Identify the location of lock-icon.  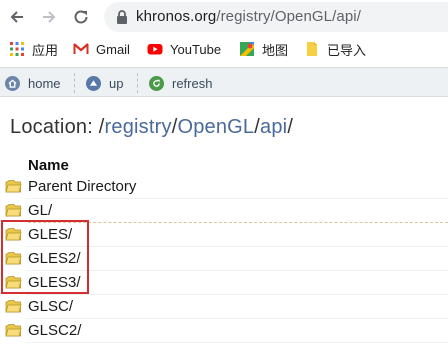
(122, 17).